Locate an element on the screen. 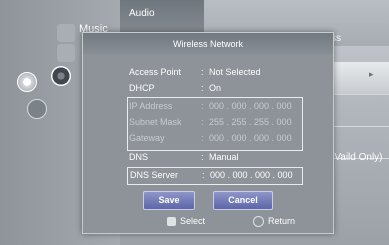 The image size is (389, 245). subnet-mask-sep: : is located at coordinates (202, 122).